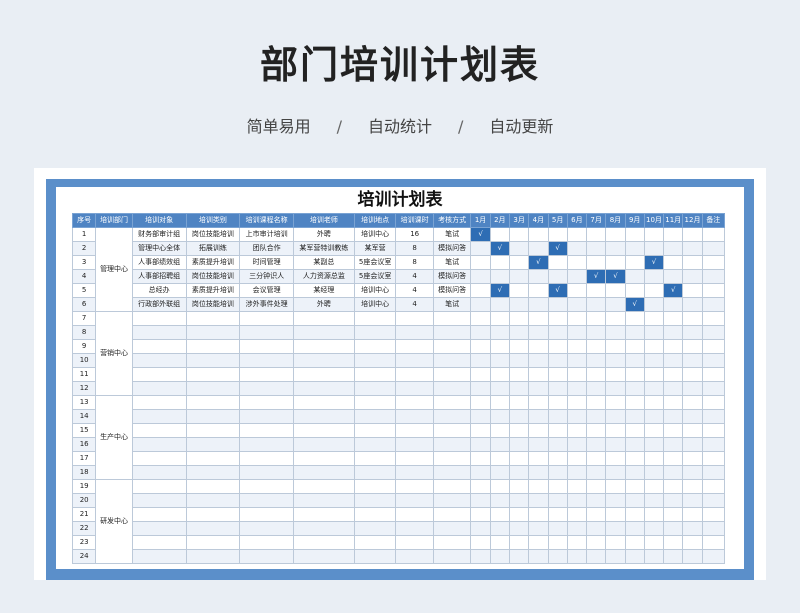 This screenshot has height=613, width=800. What do you see at coordinates (324, 276) in the screenshot?
I see `cell-teacher: 人力资源总监` at bounding box center [324, 276].